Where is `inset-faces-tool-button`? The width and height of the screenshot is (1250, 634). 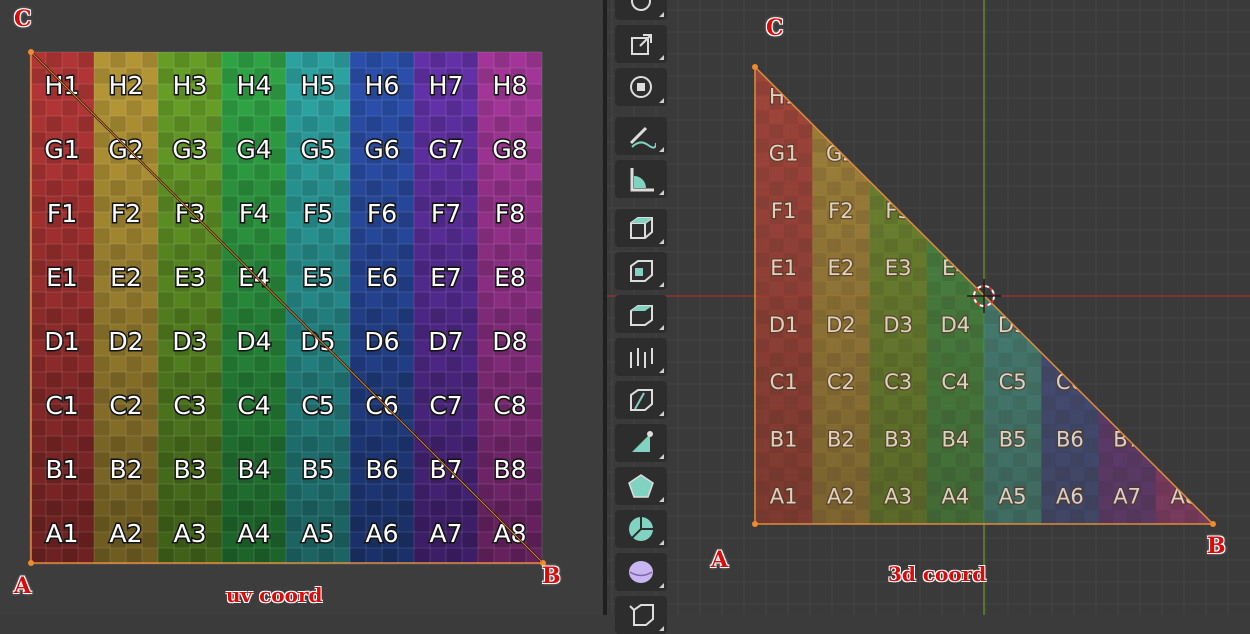 inset-faces-tool-button is located at coordinates (641, 314).